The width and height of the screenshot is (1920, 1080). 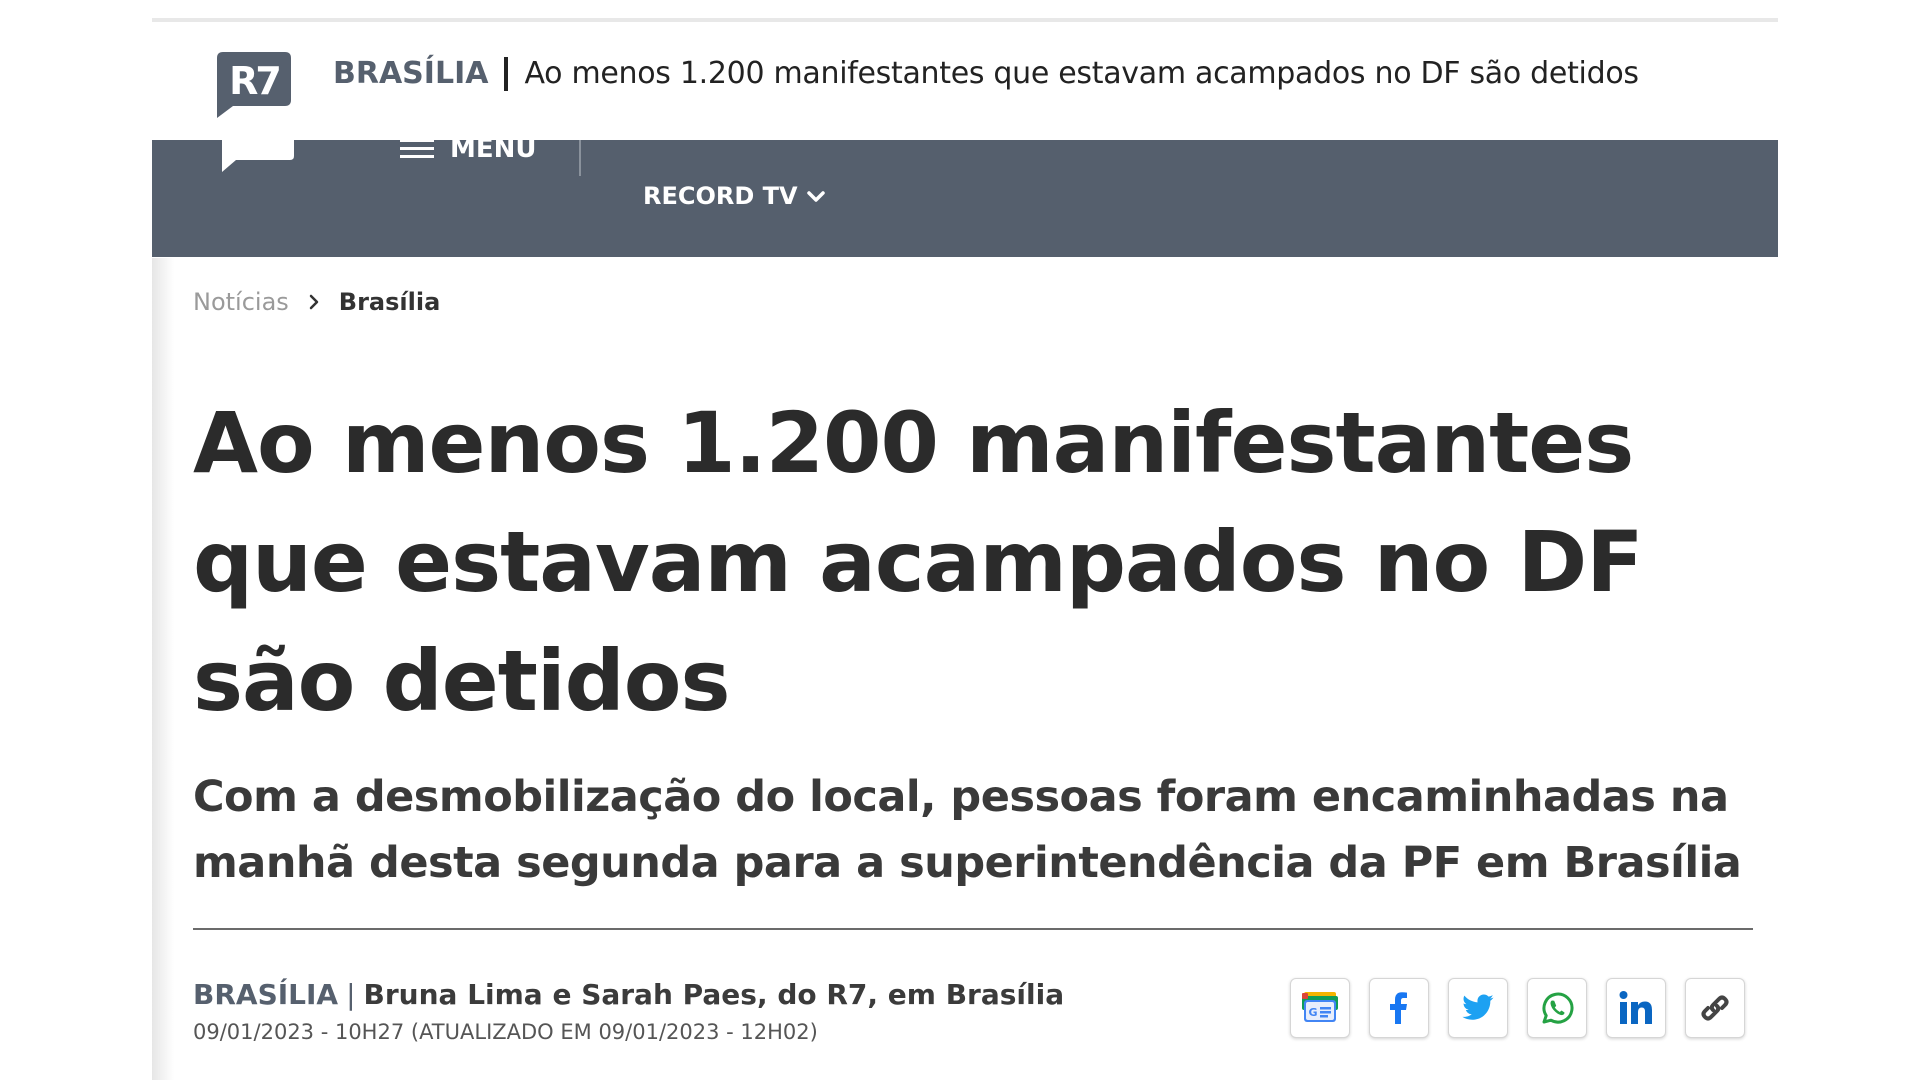 I want to click on divider, so click(x=973, y=929).